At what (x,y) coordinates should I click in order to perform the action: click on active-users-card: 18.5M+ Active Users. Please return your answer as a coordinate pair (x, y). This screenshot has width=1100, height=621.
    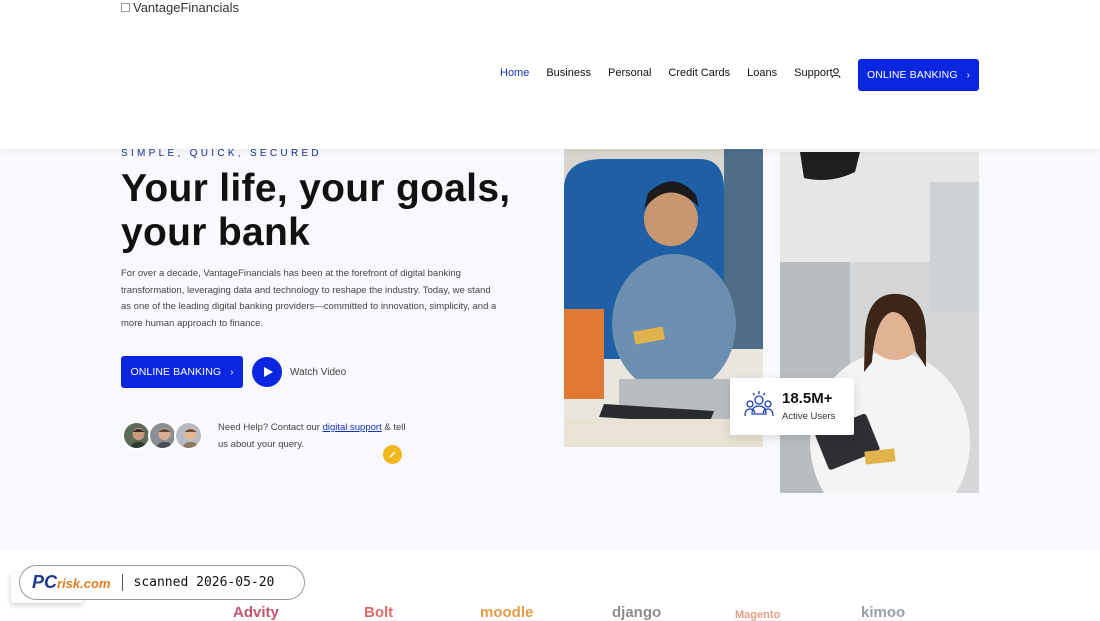
    Looking at the image, I should click on (792, 406).